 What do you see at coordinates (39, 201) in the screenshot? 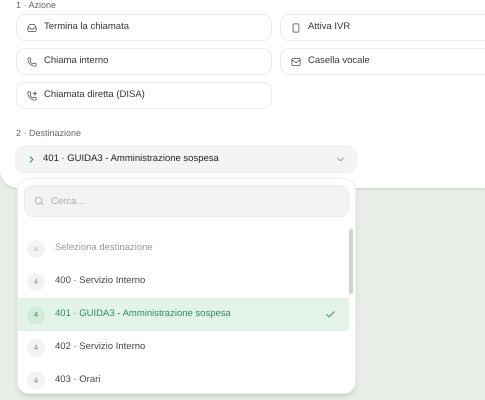
I see `search-icon` at bounding box center [39, 201].